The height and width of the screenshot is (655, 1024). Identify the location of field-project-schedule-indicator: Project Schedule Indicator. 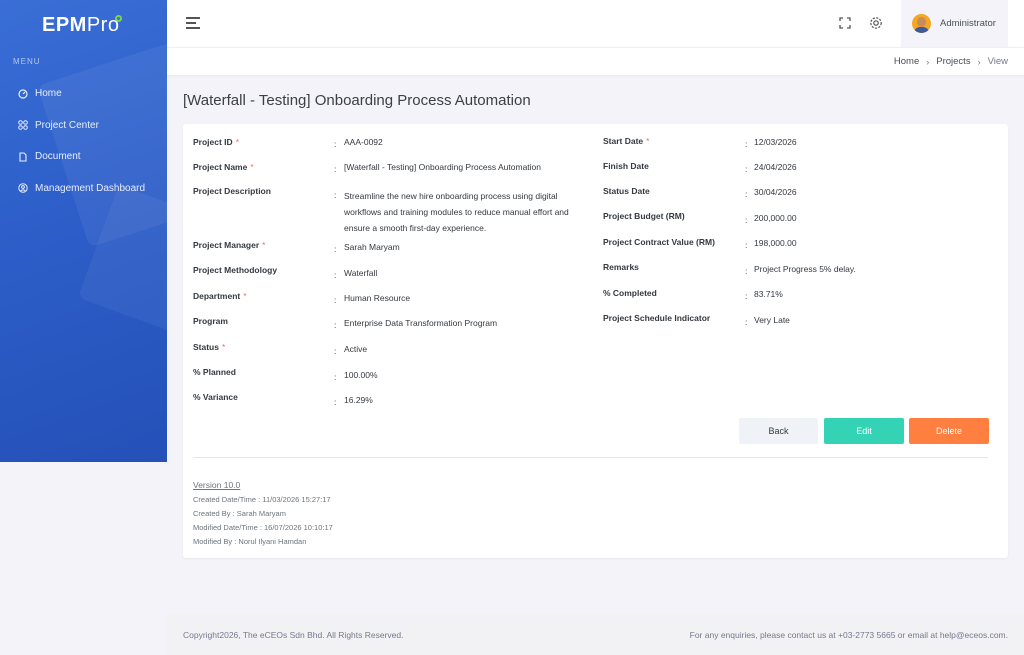
(656, 318).